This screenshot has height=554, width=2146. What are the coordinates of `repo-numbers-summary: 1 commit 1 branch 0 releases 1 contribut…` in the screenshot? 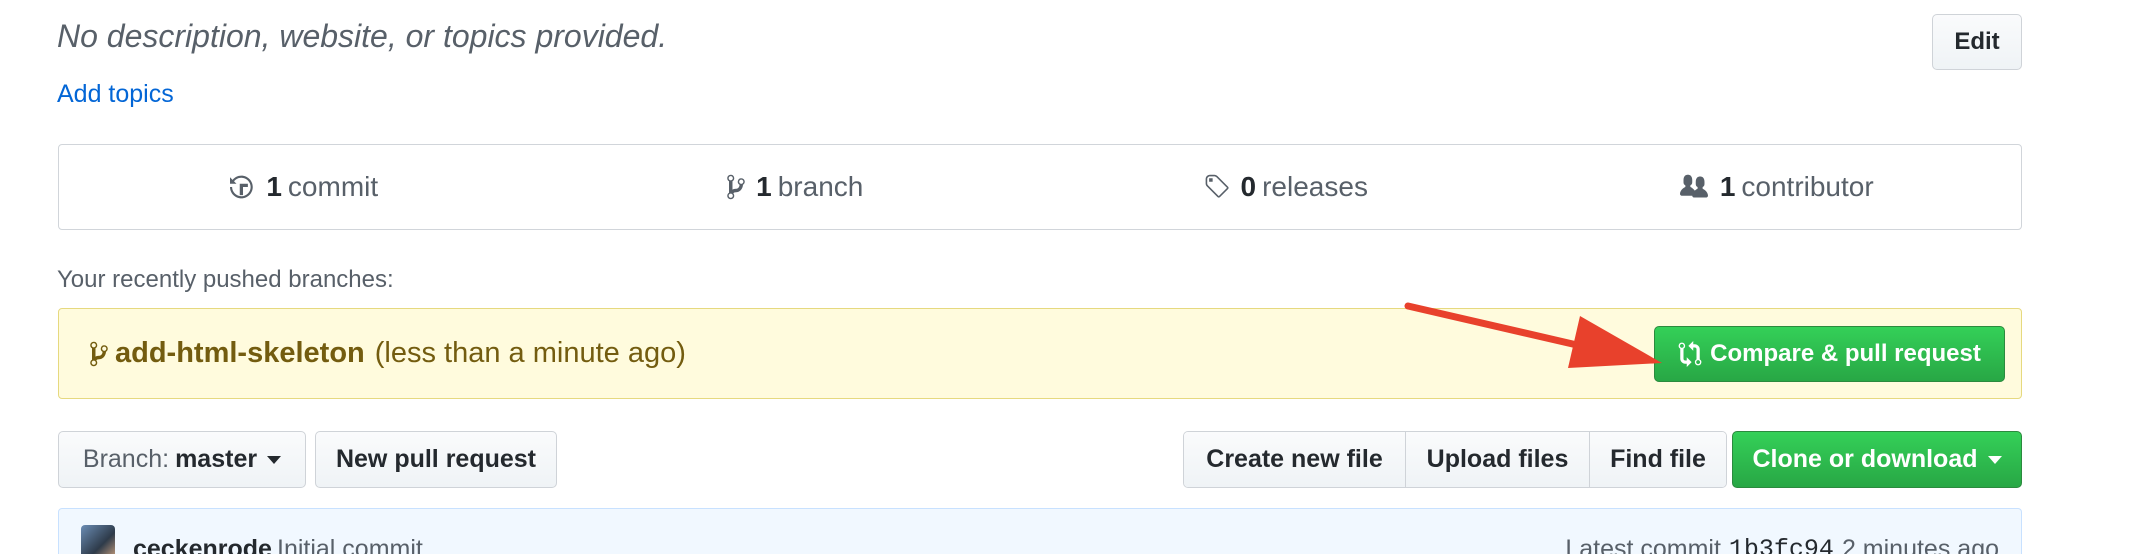 It's located at (1040, 187).